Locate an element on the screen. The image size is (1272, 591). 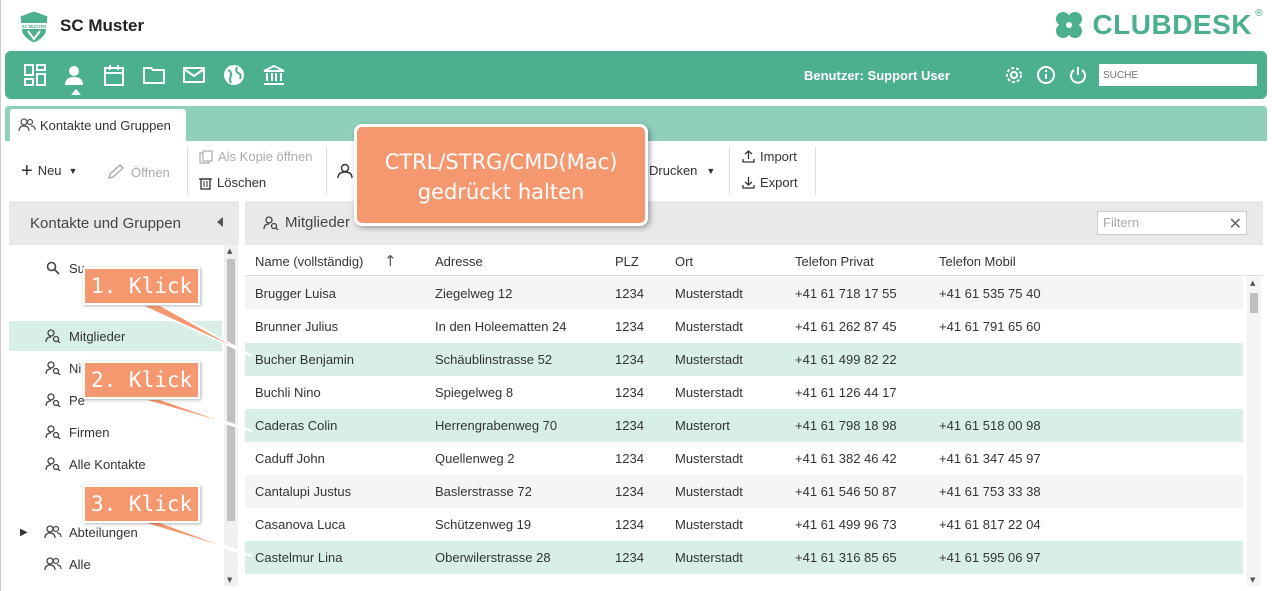
copy-open-label: Als Kopie öffnen is located at coordinates (265, 156).